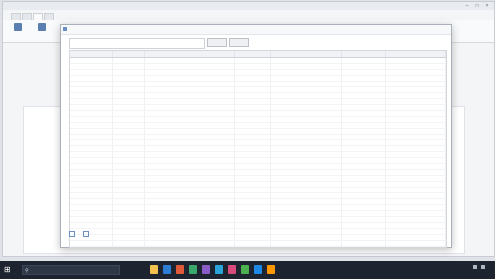 This screenshot has width=495, height=279. Describe the element at coordinates (477, 6) in the screenshot. I see `maximize-icon: □` at that location.